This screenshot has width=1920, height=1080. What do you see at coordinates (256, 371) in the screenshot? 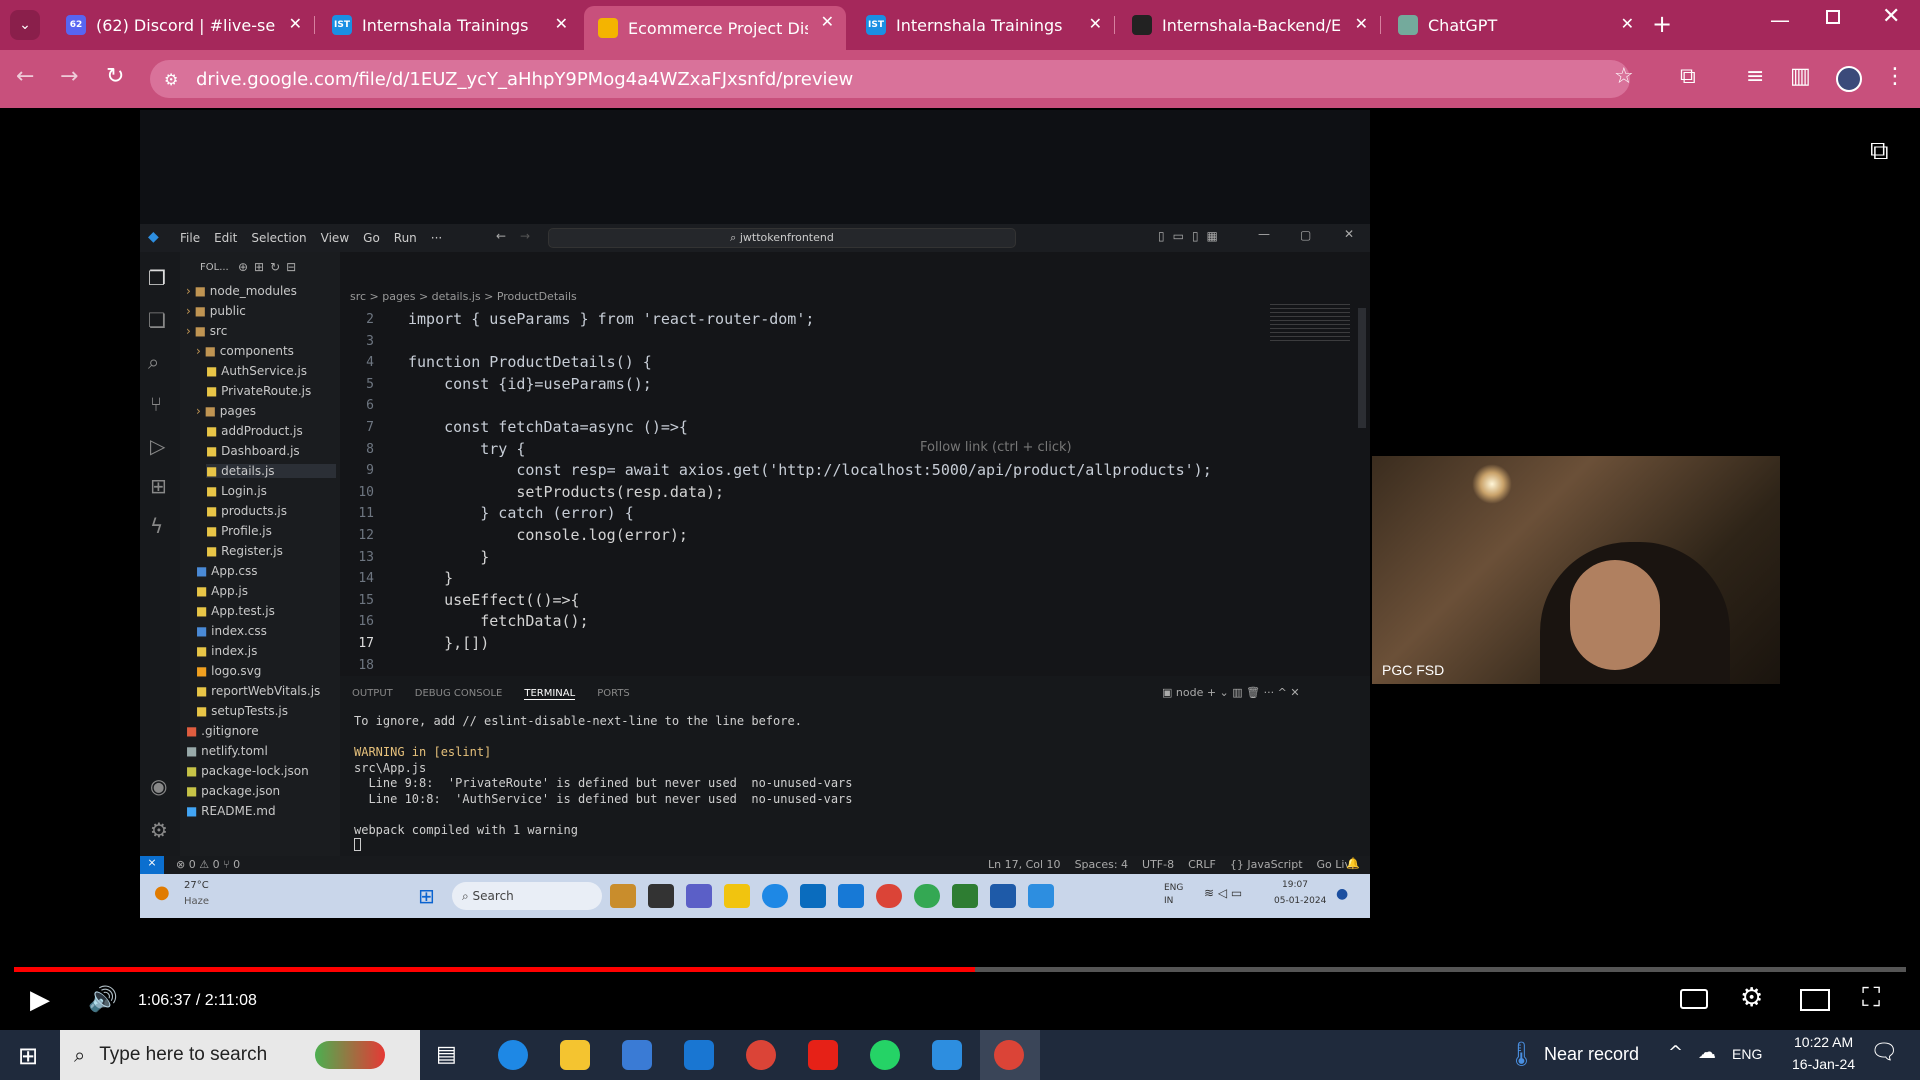
I see `explorer-item: ■ AuthService.js` at bounding box center [256, 371].